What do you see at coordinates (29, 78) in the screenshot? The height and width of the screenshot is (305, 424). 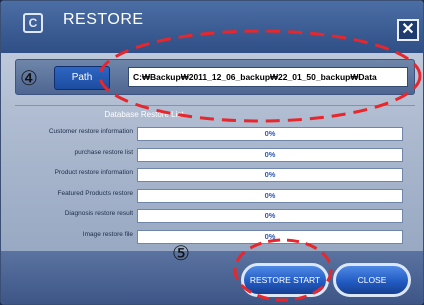 I see `step-marker-4: ④` at bounding box center [29, 78].